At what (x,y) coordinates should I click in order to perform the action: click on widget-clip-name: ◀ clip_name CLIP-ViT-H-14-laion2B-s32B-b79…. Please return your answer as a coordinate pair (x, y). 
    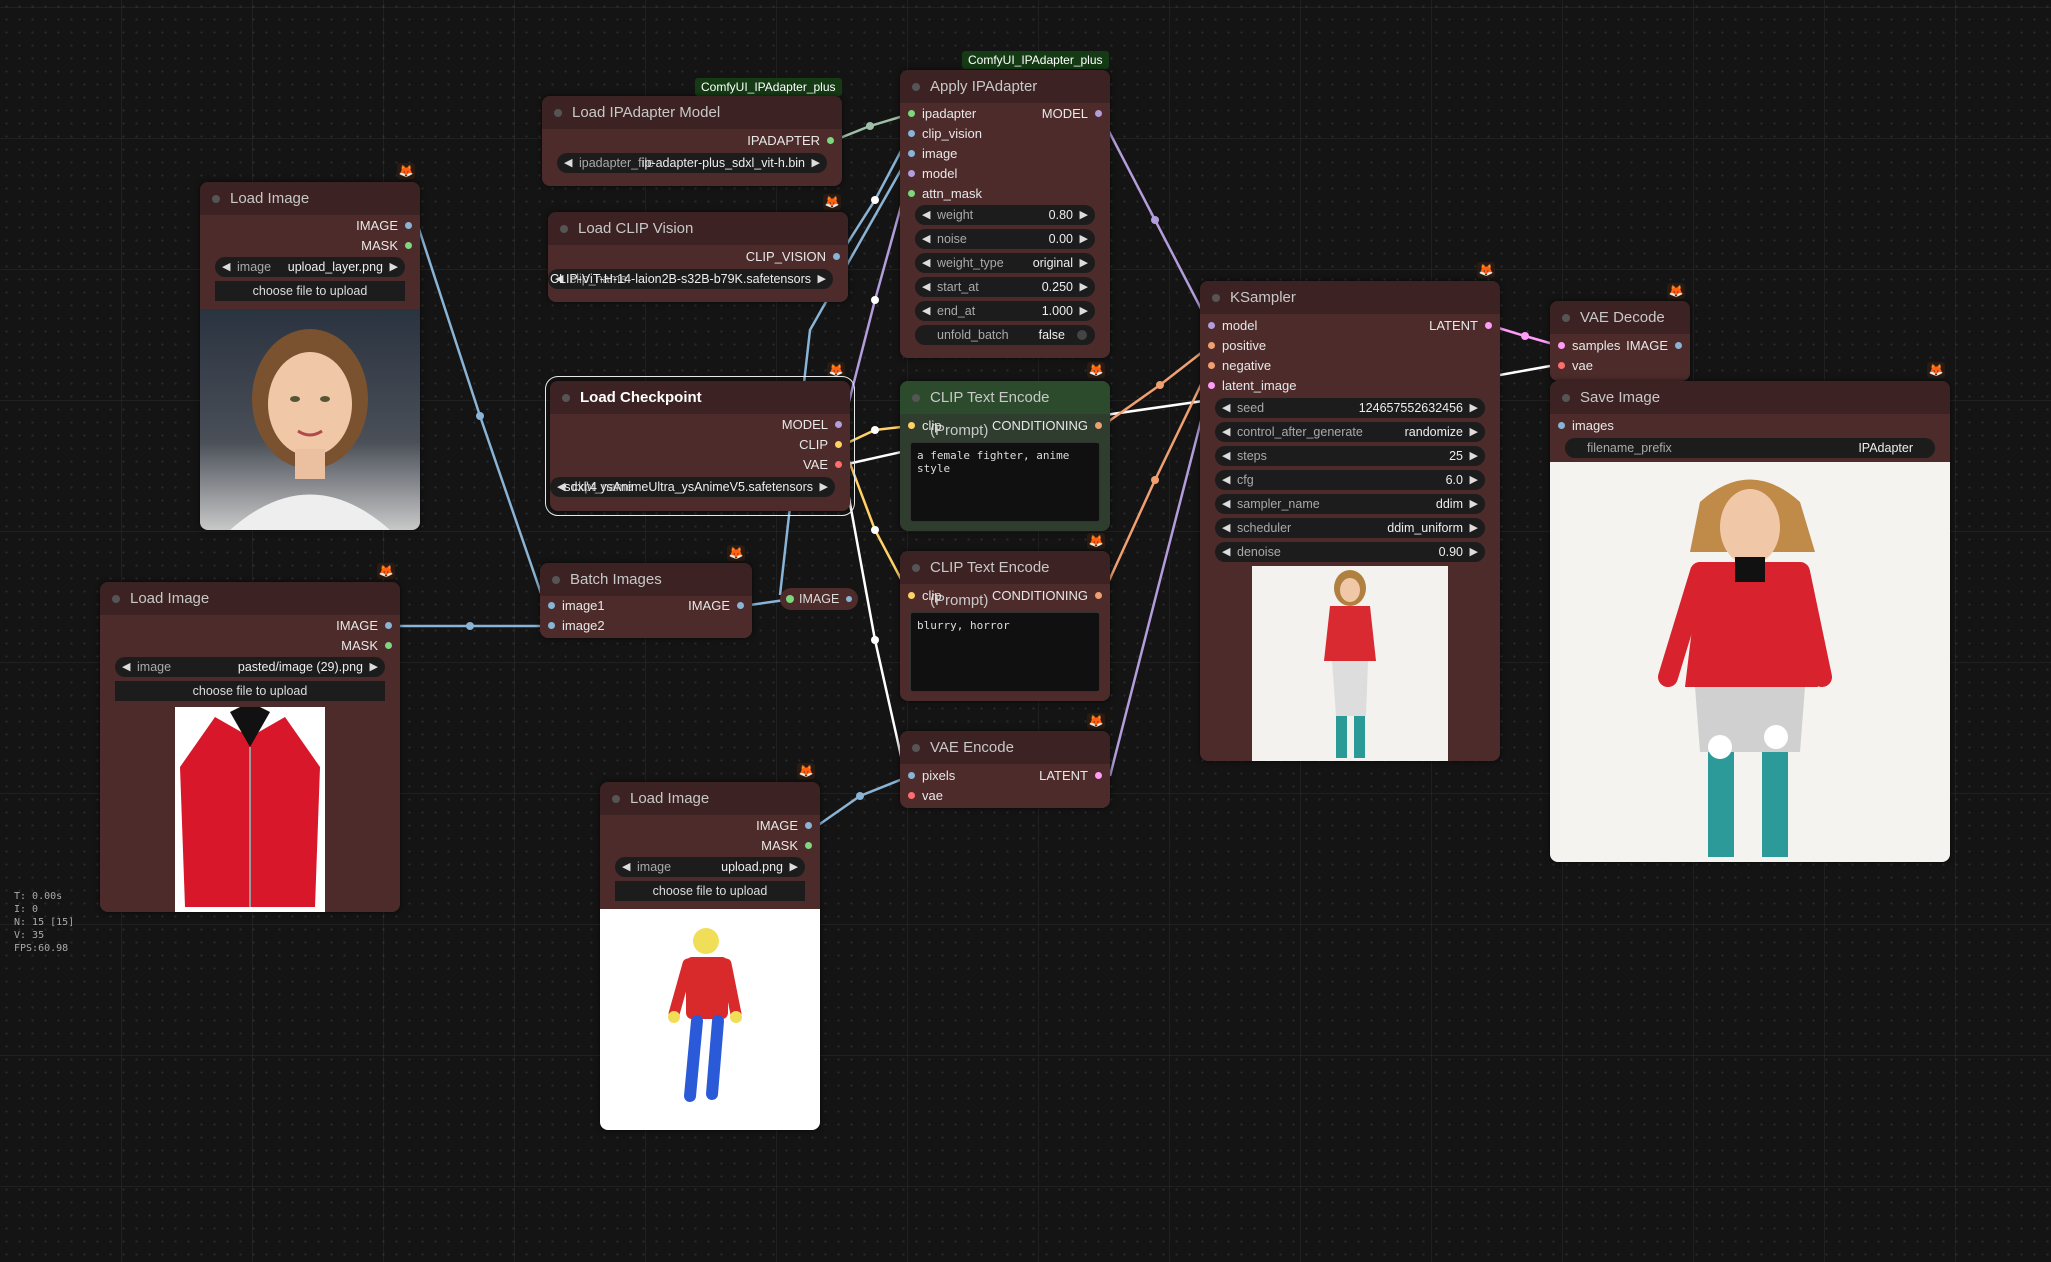
    Looking at the image, I should click on (690, 279).